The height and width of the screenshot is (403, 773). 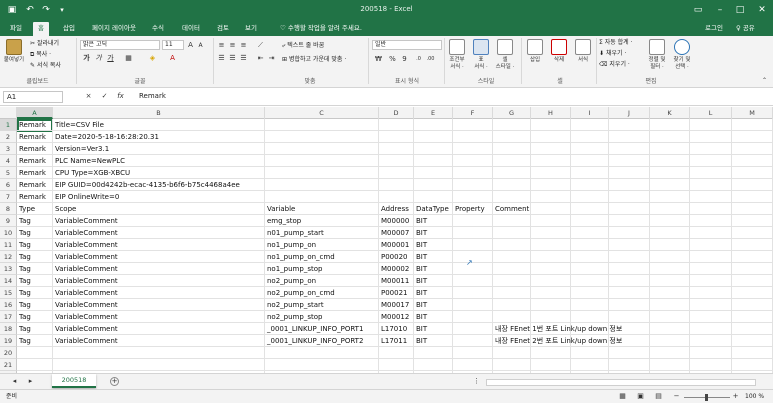 What do you see at coordinates (35, 245) in the screenshot?
I see `cell-a11: Tag` at bounding box center [35, 245].